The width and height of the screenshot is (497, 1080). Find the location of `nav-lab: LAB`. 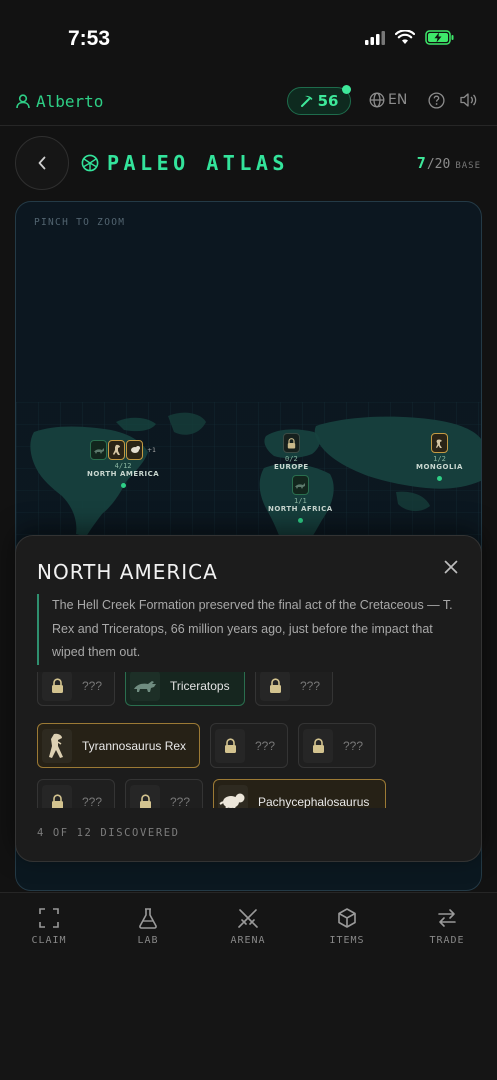

nav-lab: LAB is located at coordinates (148, 926).